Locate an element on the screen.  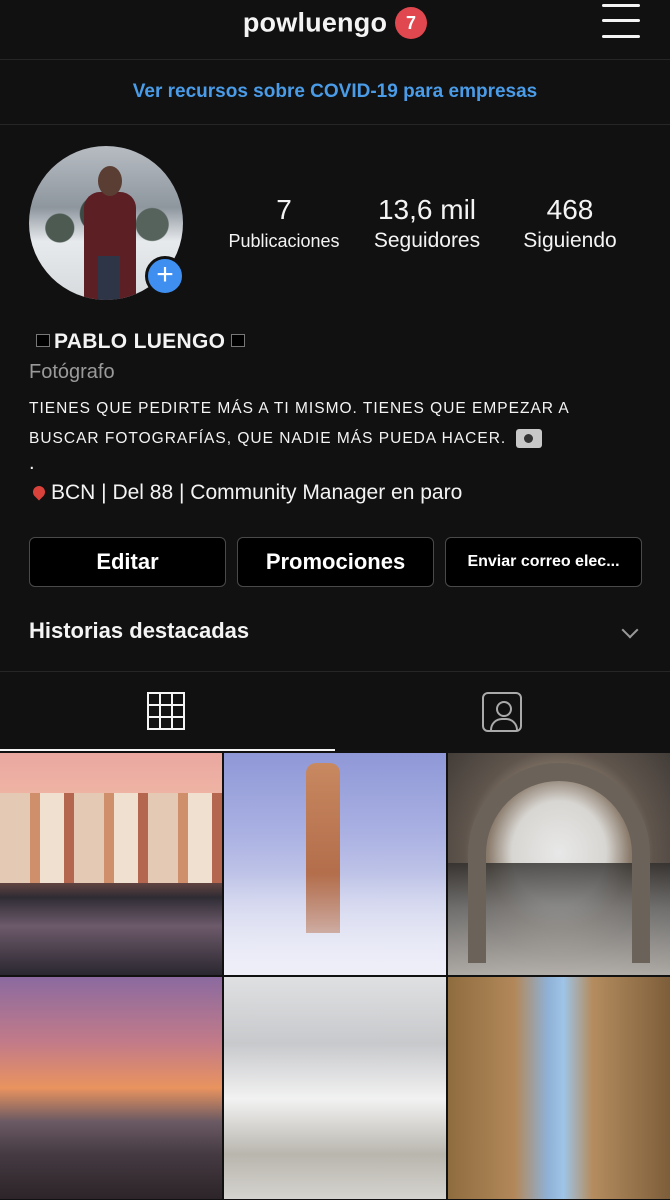
stat-following: 468 Siguiendo is located at coordinates (570, 225).